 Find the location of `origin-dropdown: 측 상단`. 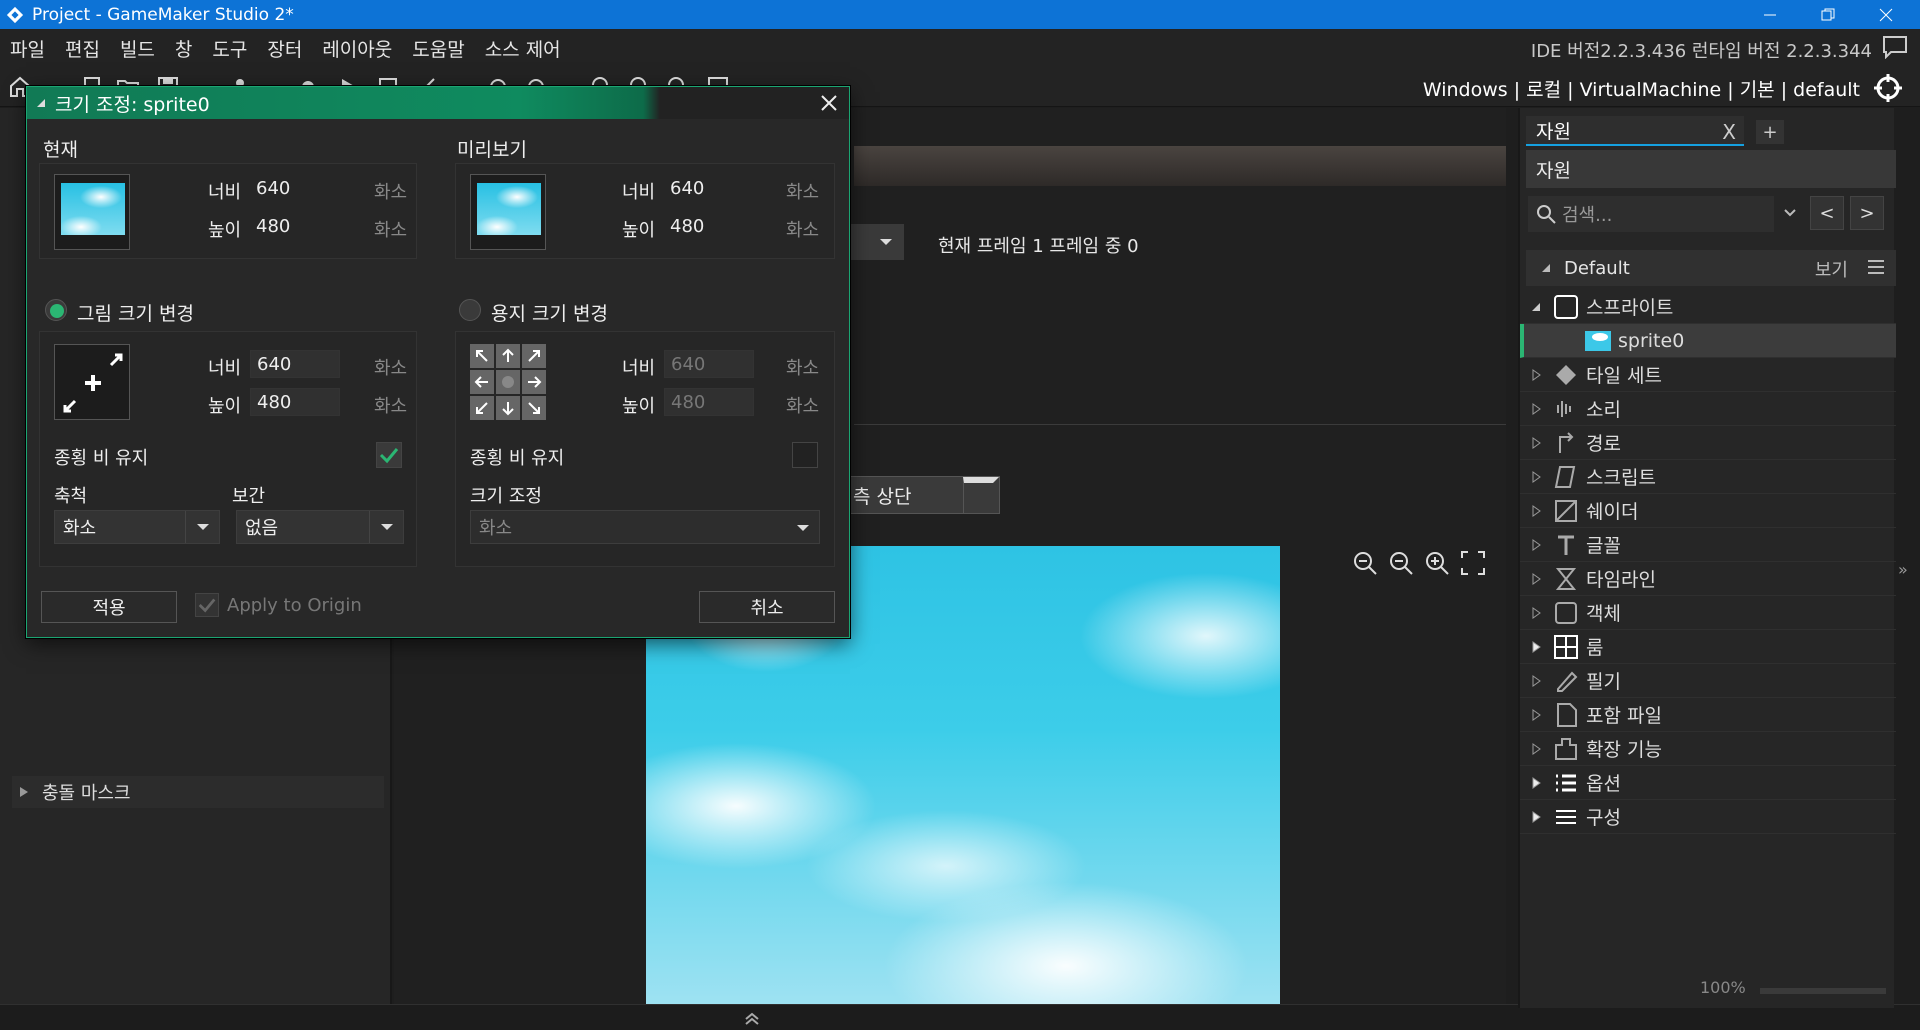

origin-dropdown: 측 상단 is located at coordinates (922, 495).